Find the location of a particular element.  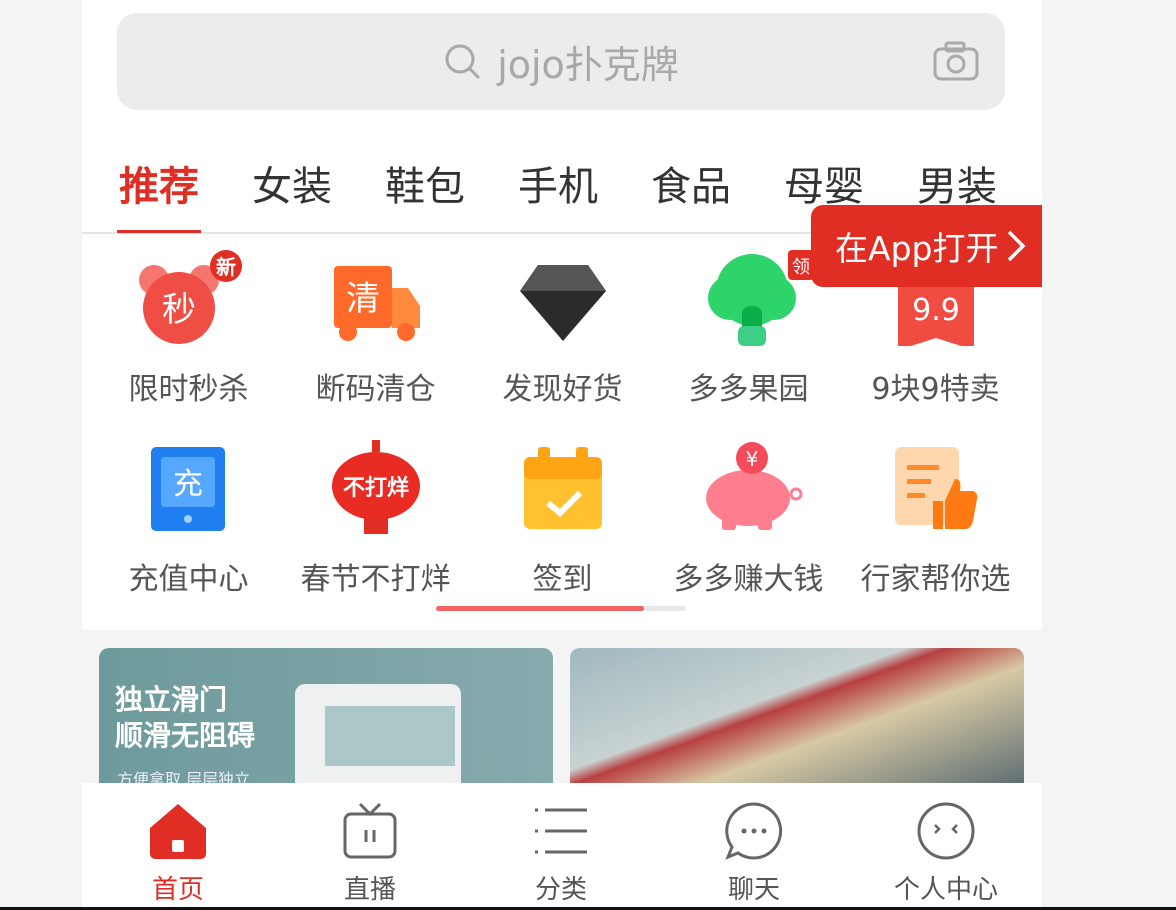

search-placeholder: jojo扑克牌 is located at coordinates (588, 65).